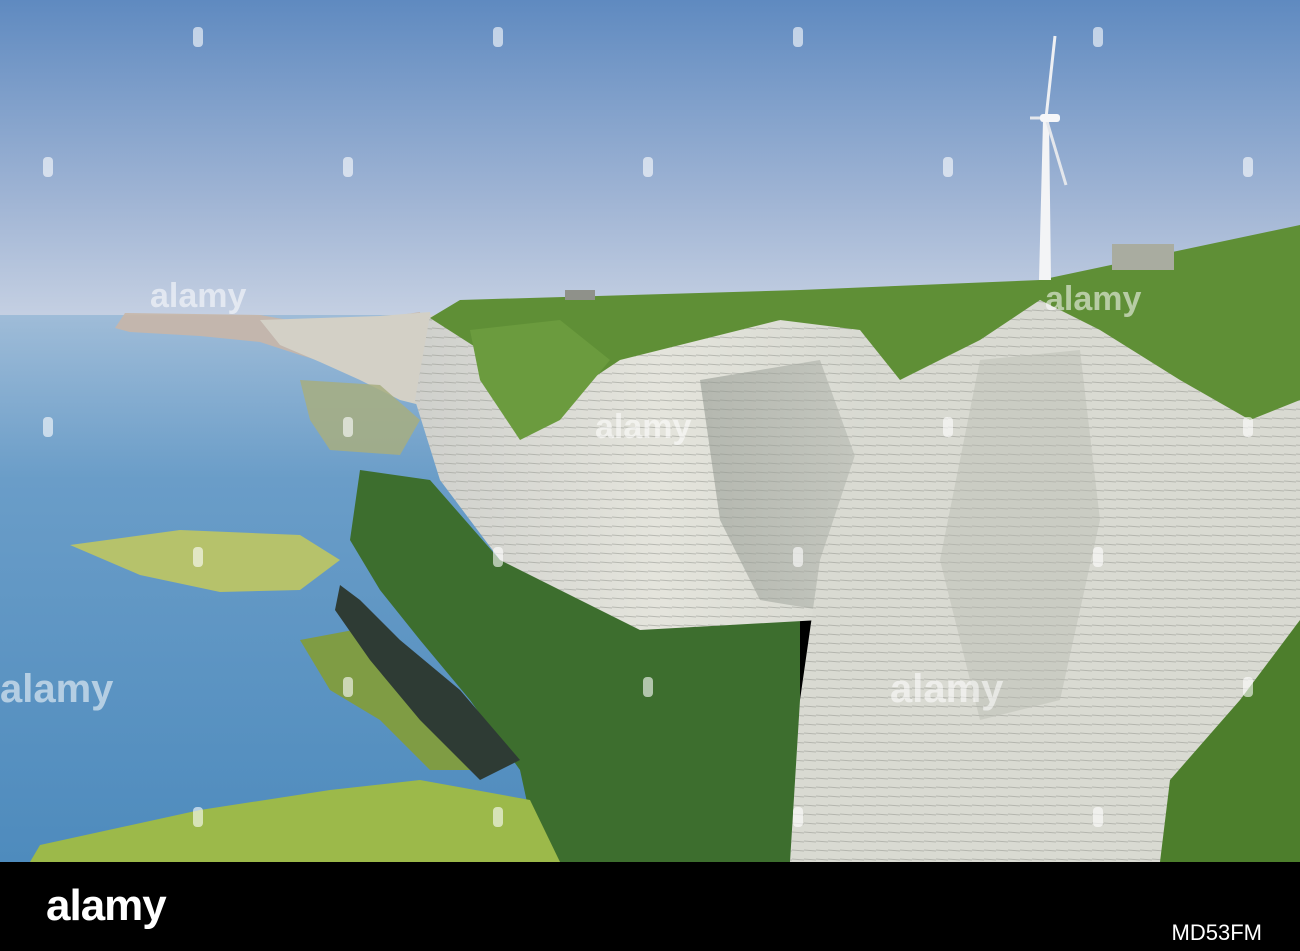  What do you see at coordinates (106, 905) in the screenshot?
I see `brand-logo: alamy` at bounding box center [106, 905].